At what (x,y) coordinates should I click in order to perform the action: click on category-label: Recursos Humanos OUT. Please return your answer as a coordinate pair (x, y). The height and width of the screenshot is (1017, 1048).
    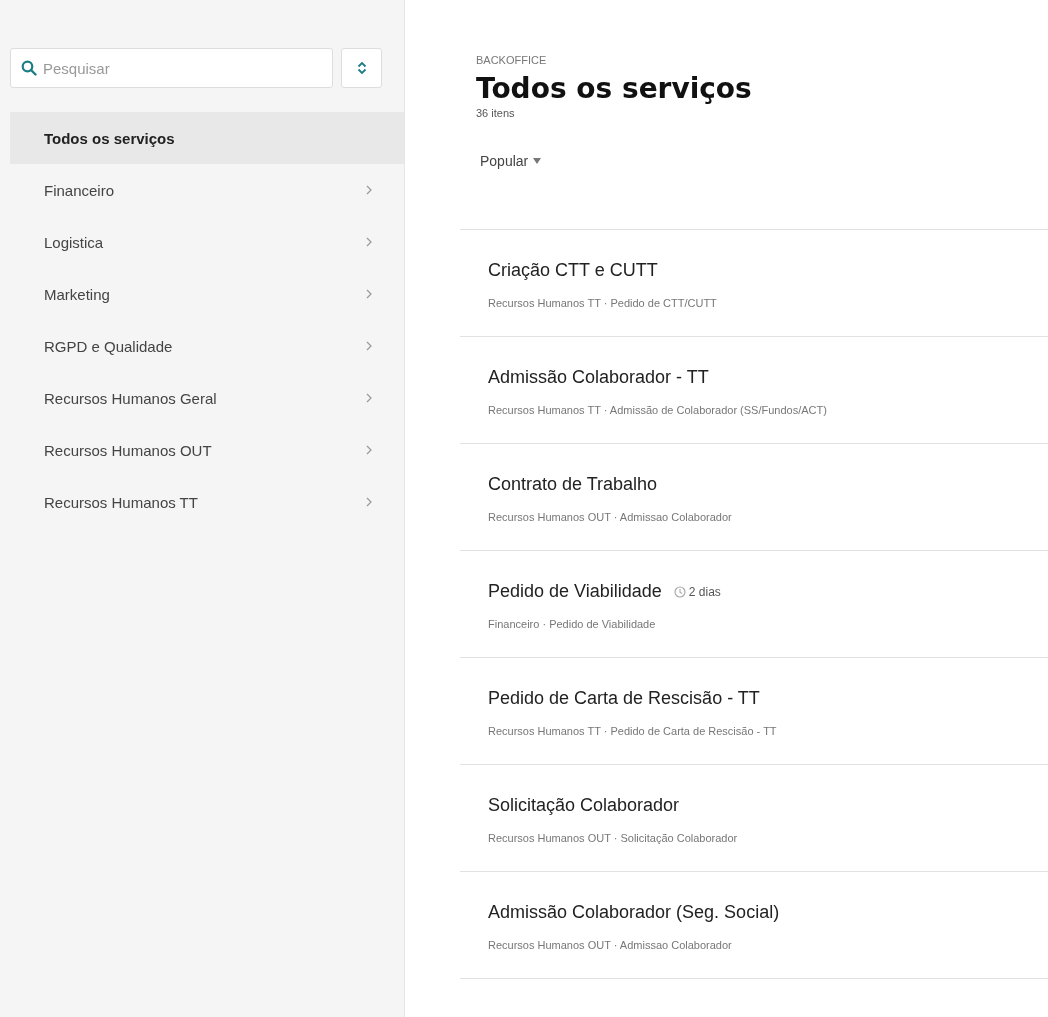
    Looking at the image, I should click on (128, 450).